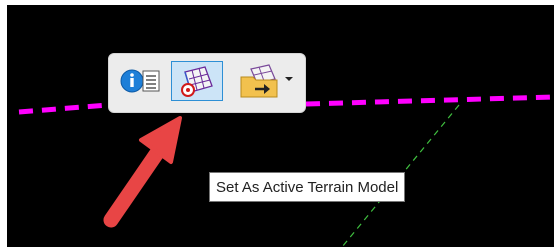 The height and width of the screenshot is (247, 554). Describe the element at coordinates (429, 100) in the screenshot. I see `magenta-dashed-line-right` at that location.